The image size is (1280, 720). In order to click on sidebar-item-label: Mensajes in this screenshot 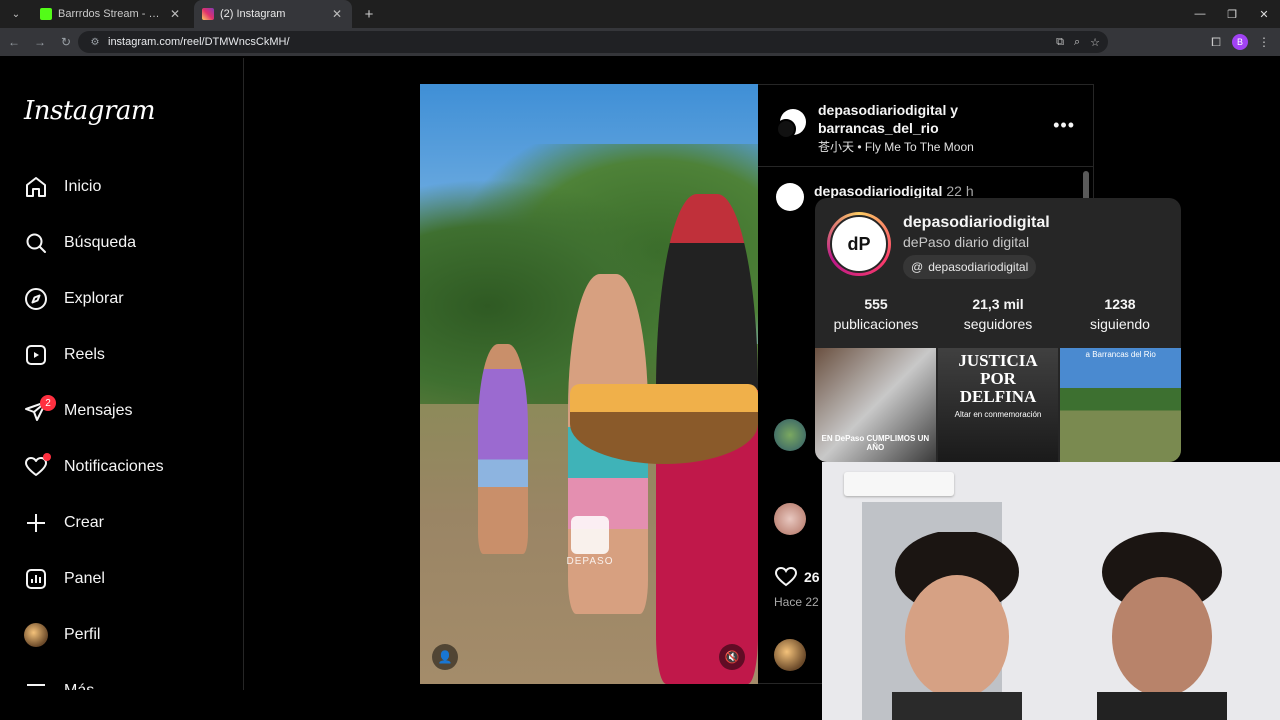, I will do `click(98, 410)`.